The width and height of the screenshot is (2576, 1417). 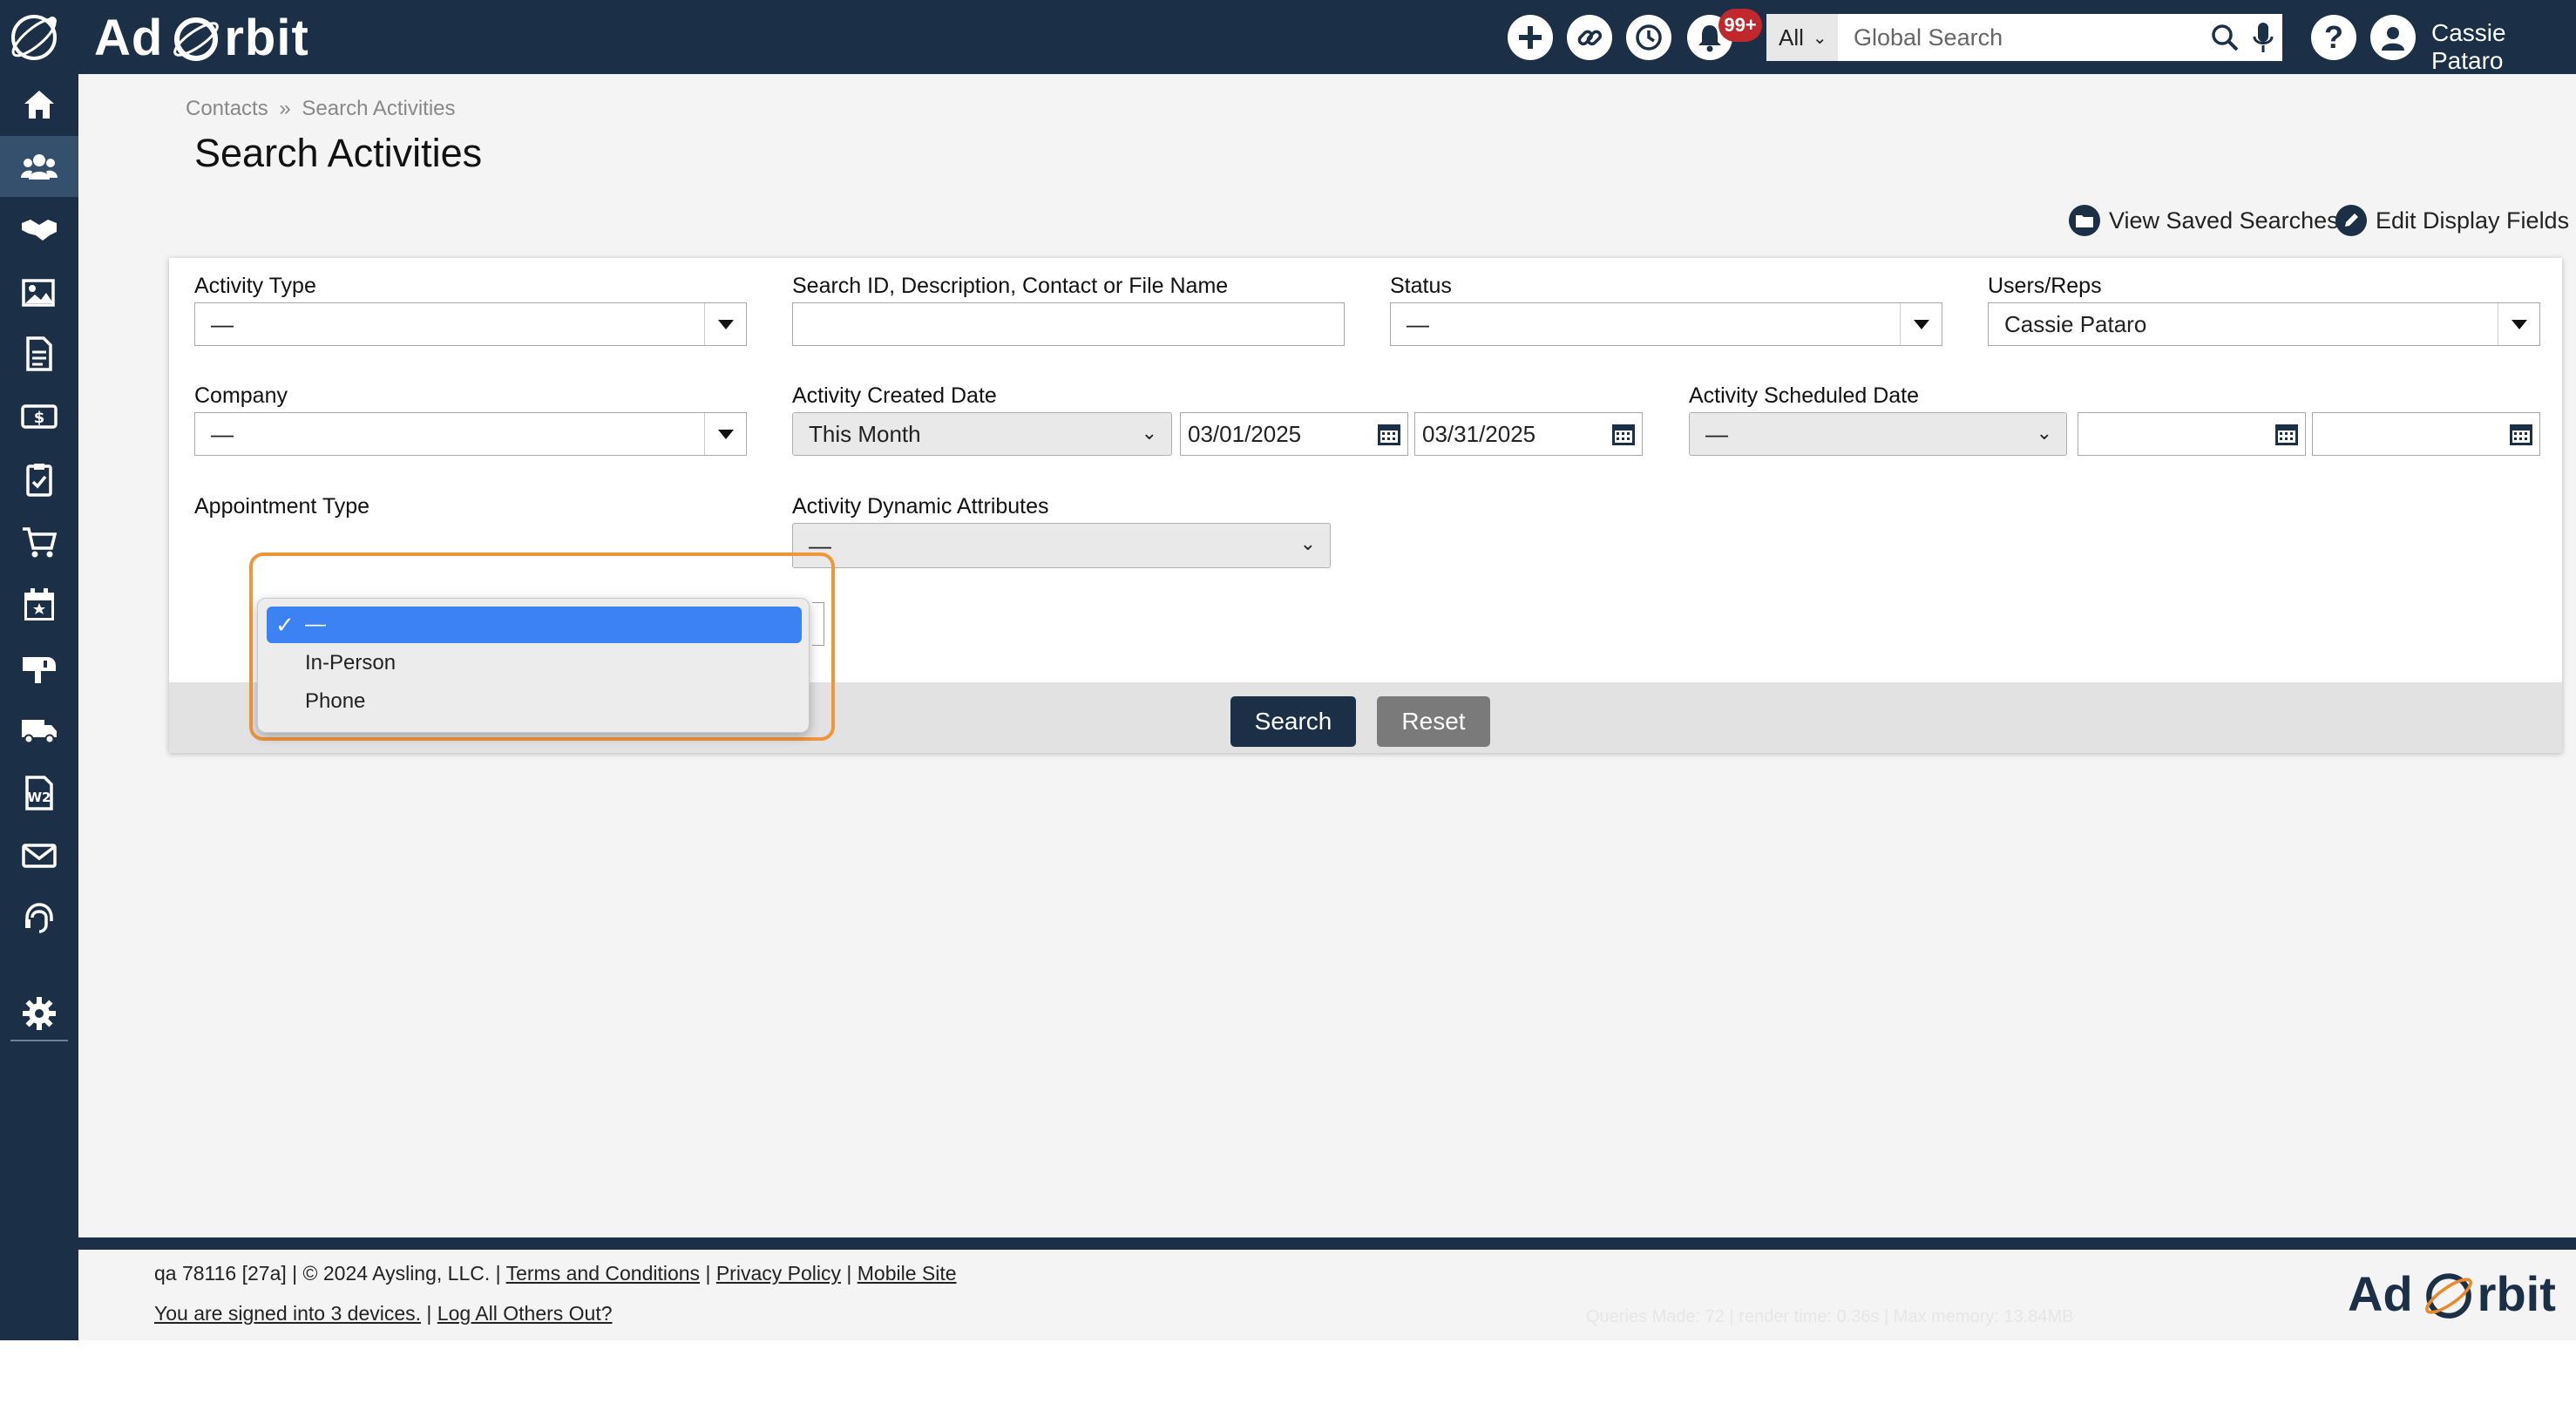 What do you see at coordinates (1421, 286) in the screenshot?
I see `status-label: Status` at bounding box center [1421, 286].